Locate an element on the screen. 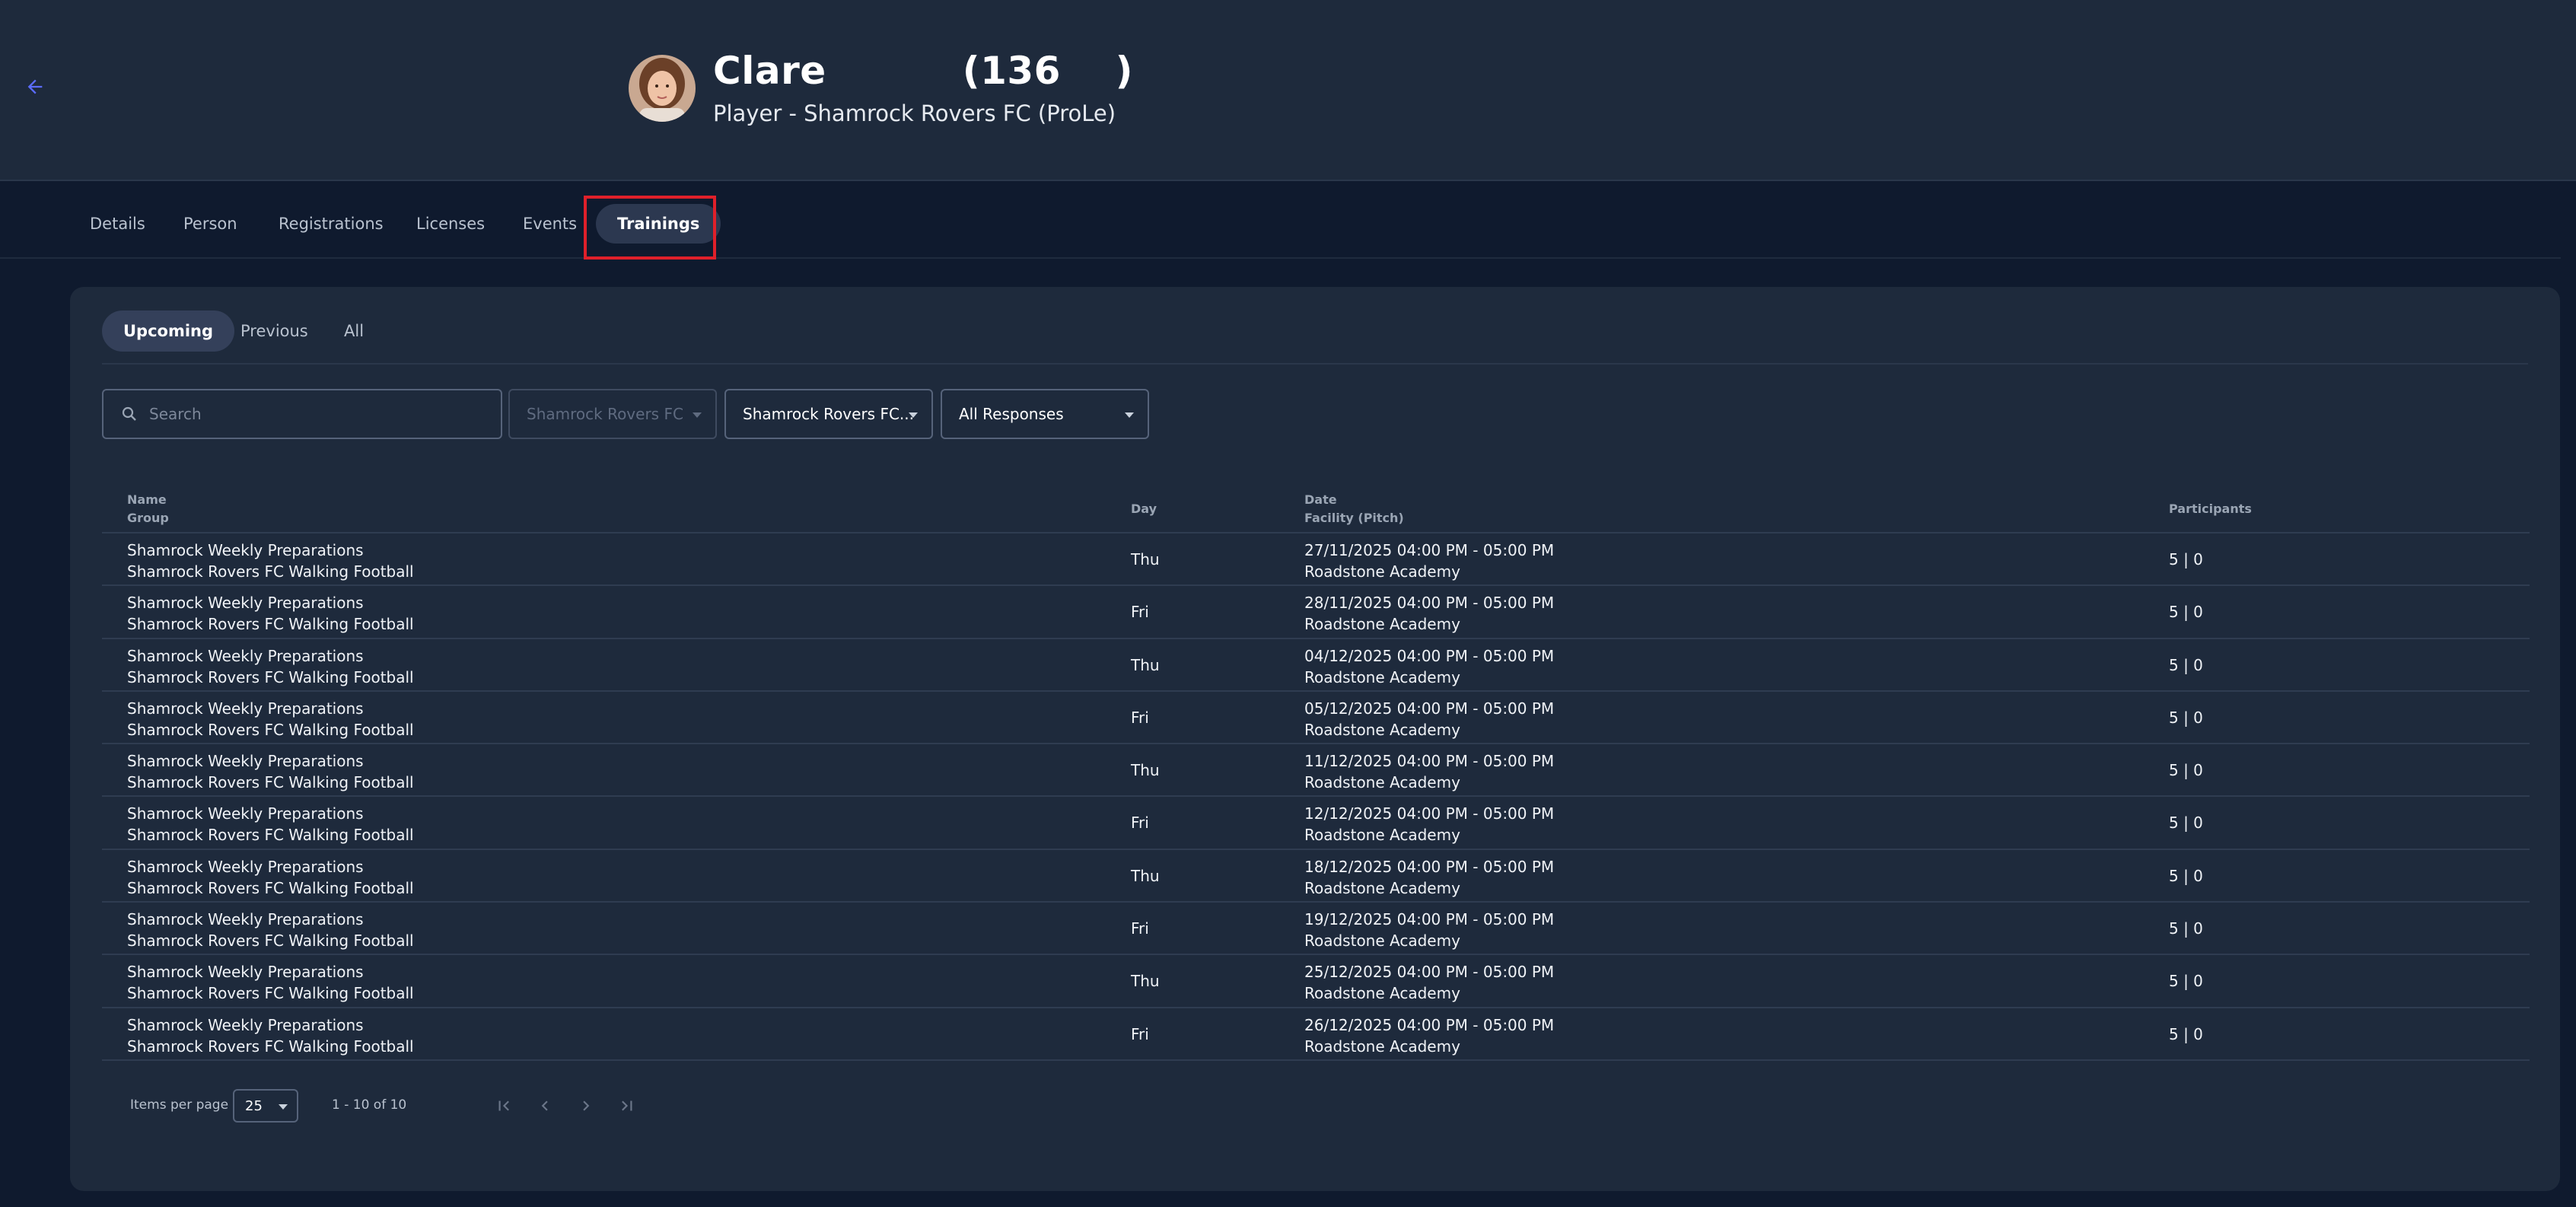 The height and width of the screenshot is (1207, 2576). training-date: 18/12/2025 04:00 PM - 05:00 PM is located at coordinates (1429, 866).